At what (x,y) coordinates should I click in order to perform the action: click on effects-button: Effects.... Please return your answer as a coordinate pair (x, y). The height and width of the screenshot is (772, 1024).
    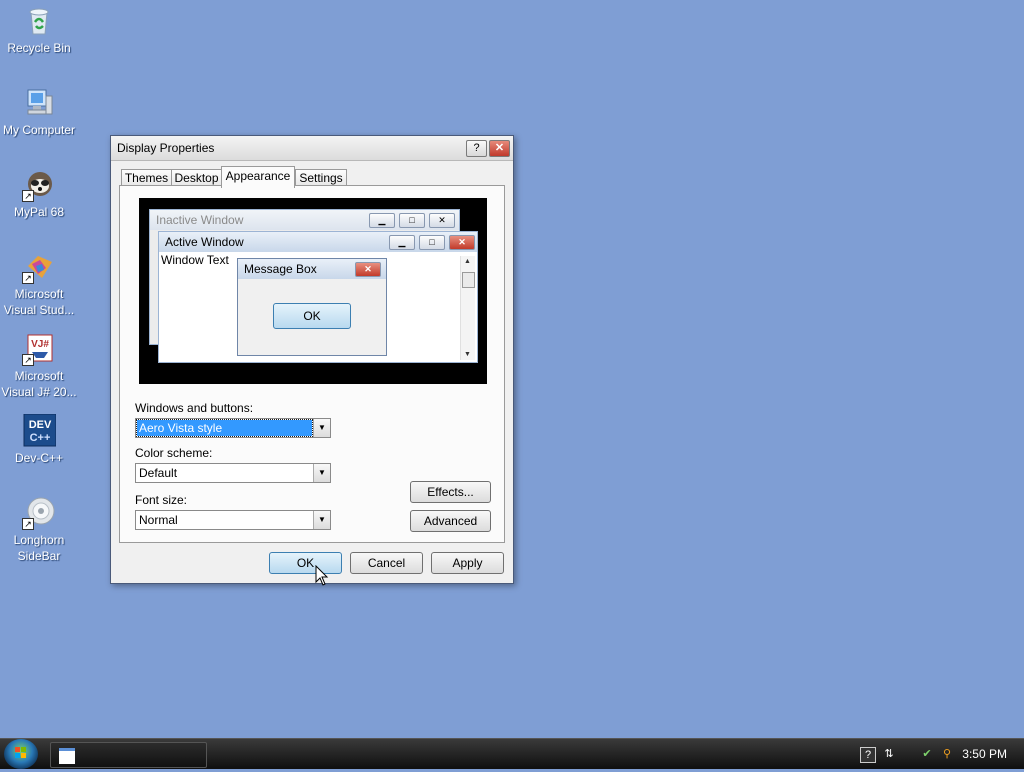
    Looking at the image, I should click on (450, 492).